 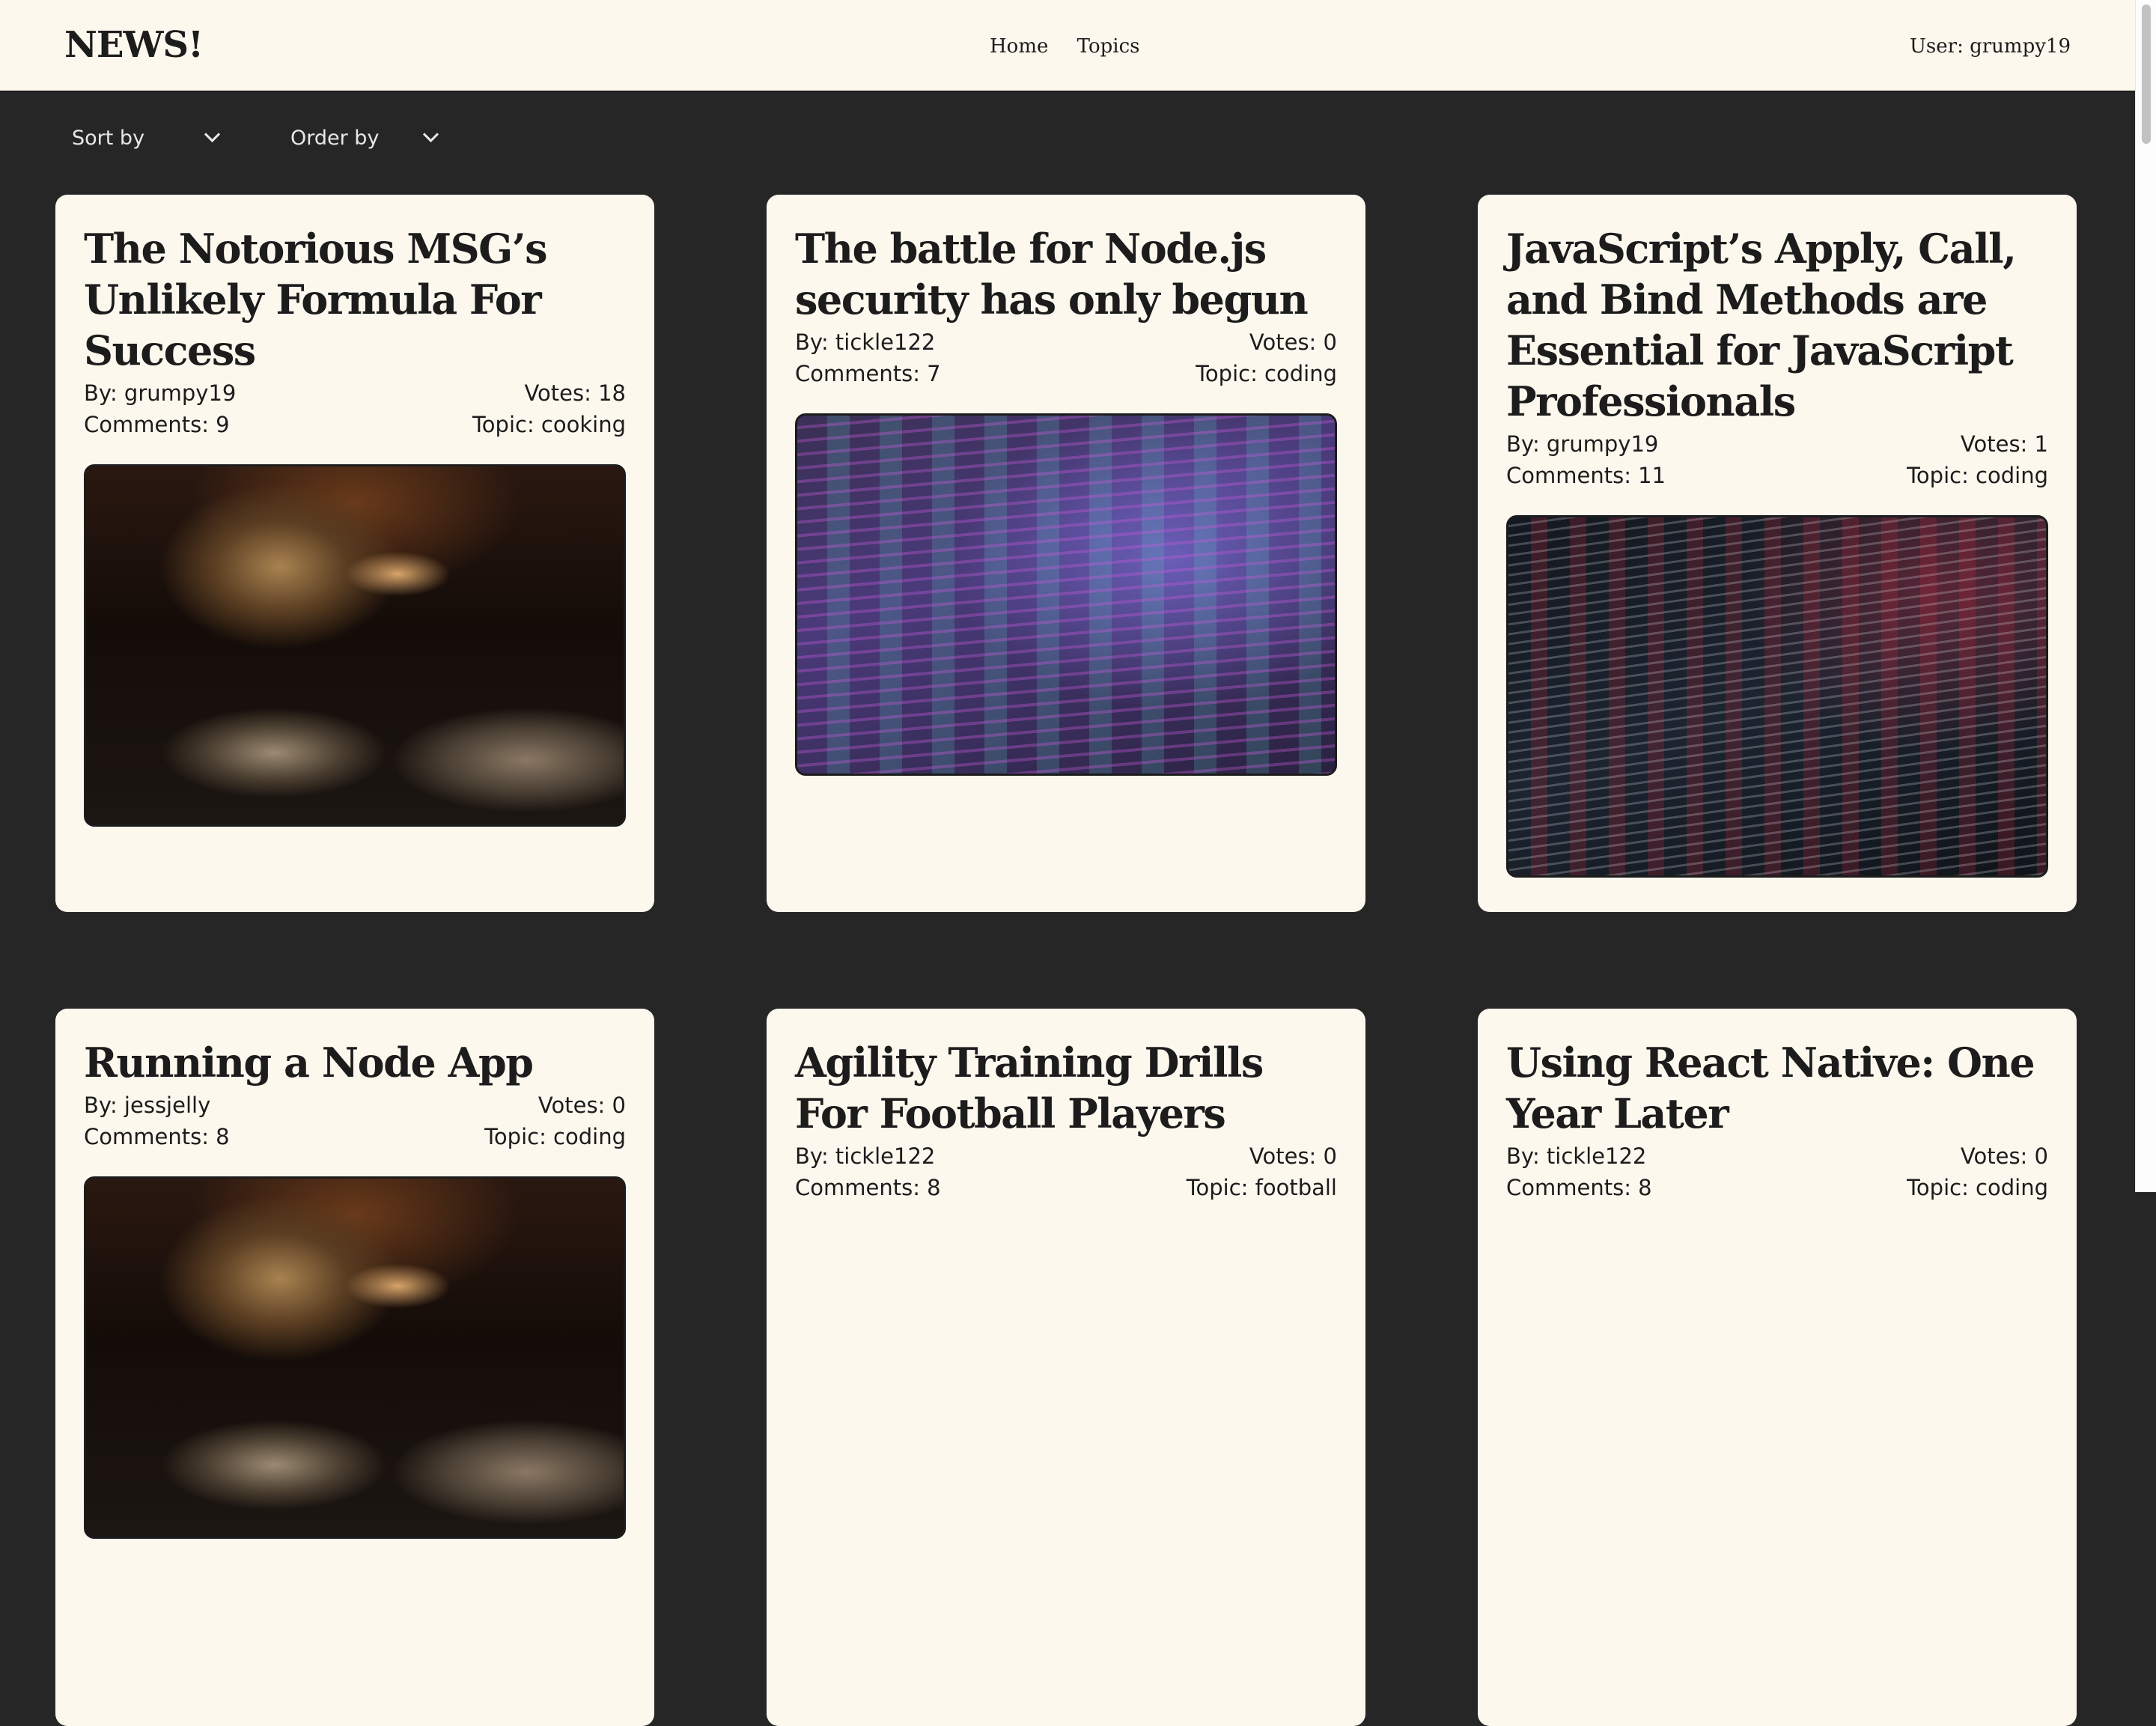 I want to click on sort-by-select: Sort by, so click(x=150, y=138).